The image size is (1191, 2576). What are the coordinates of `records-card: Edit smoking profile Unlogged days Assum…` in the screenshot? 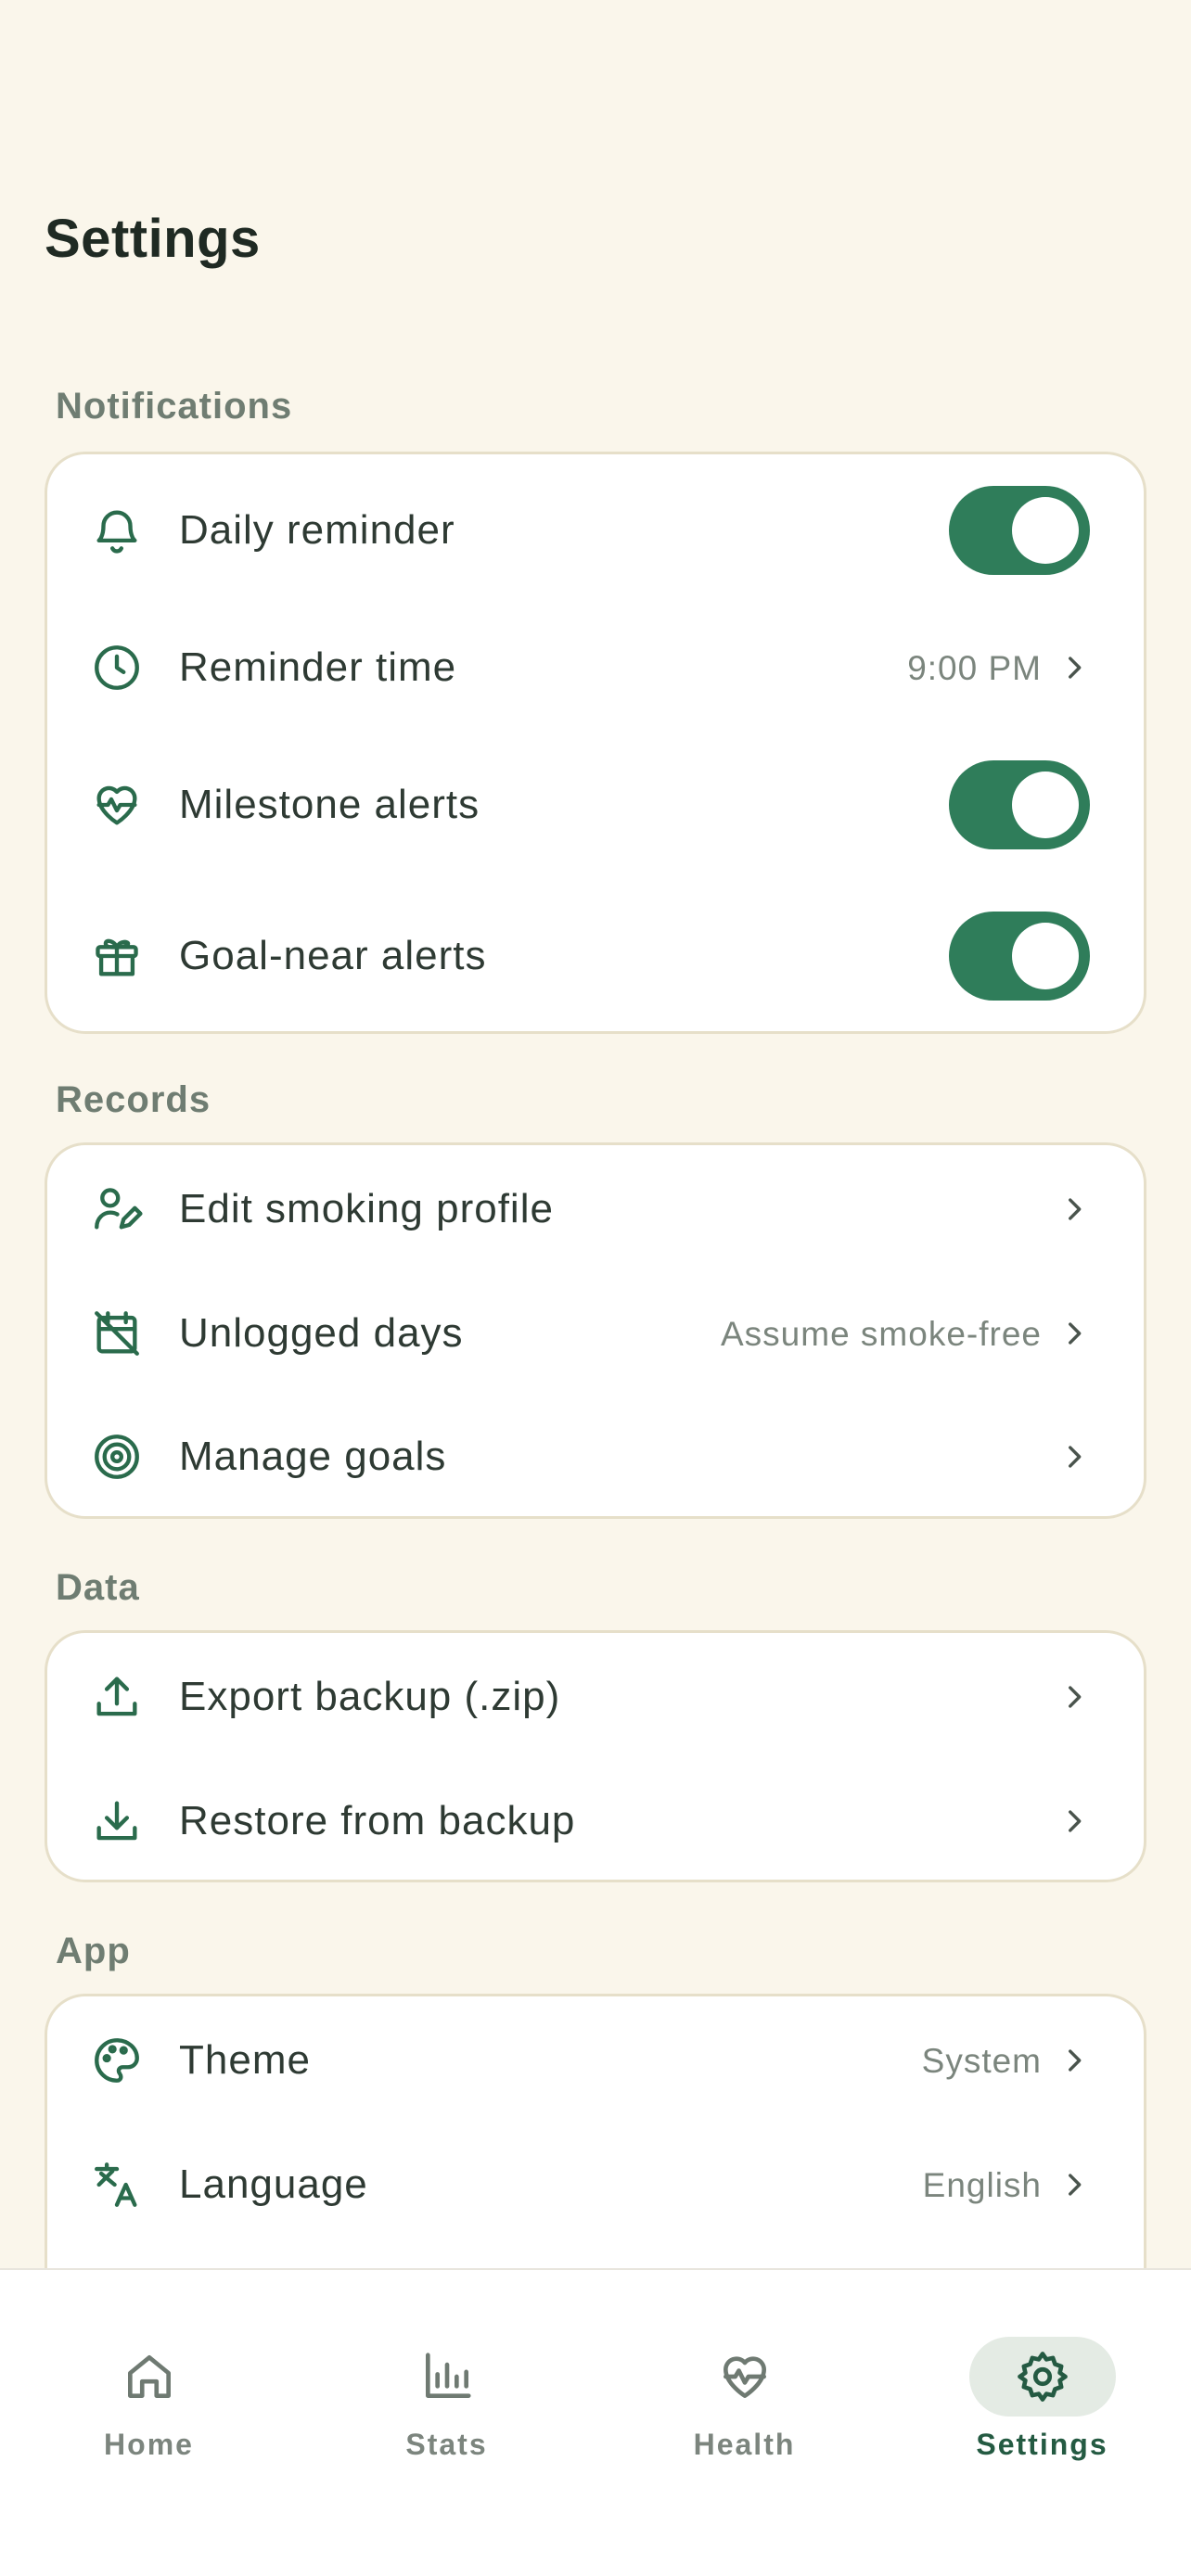 It's located at (595, 1330).